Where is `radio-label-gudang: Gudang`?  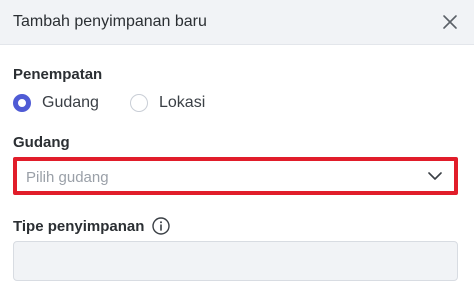
radio-label-gudang: Gudang is located at coordinates (70, 102).